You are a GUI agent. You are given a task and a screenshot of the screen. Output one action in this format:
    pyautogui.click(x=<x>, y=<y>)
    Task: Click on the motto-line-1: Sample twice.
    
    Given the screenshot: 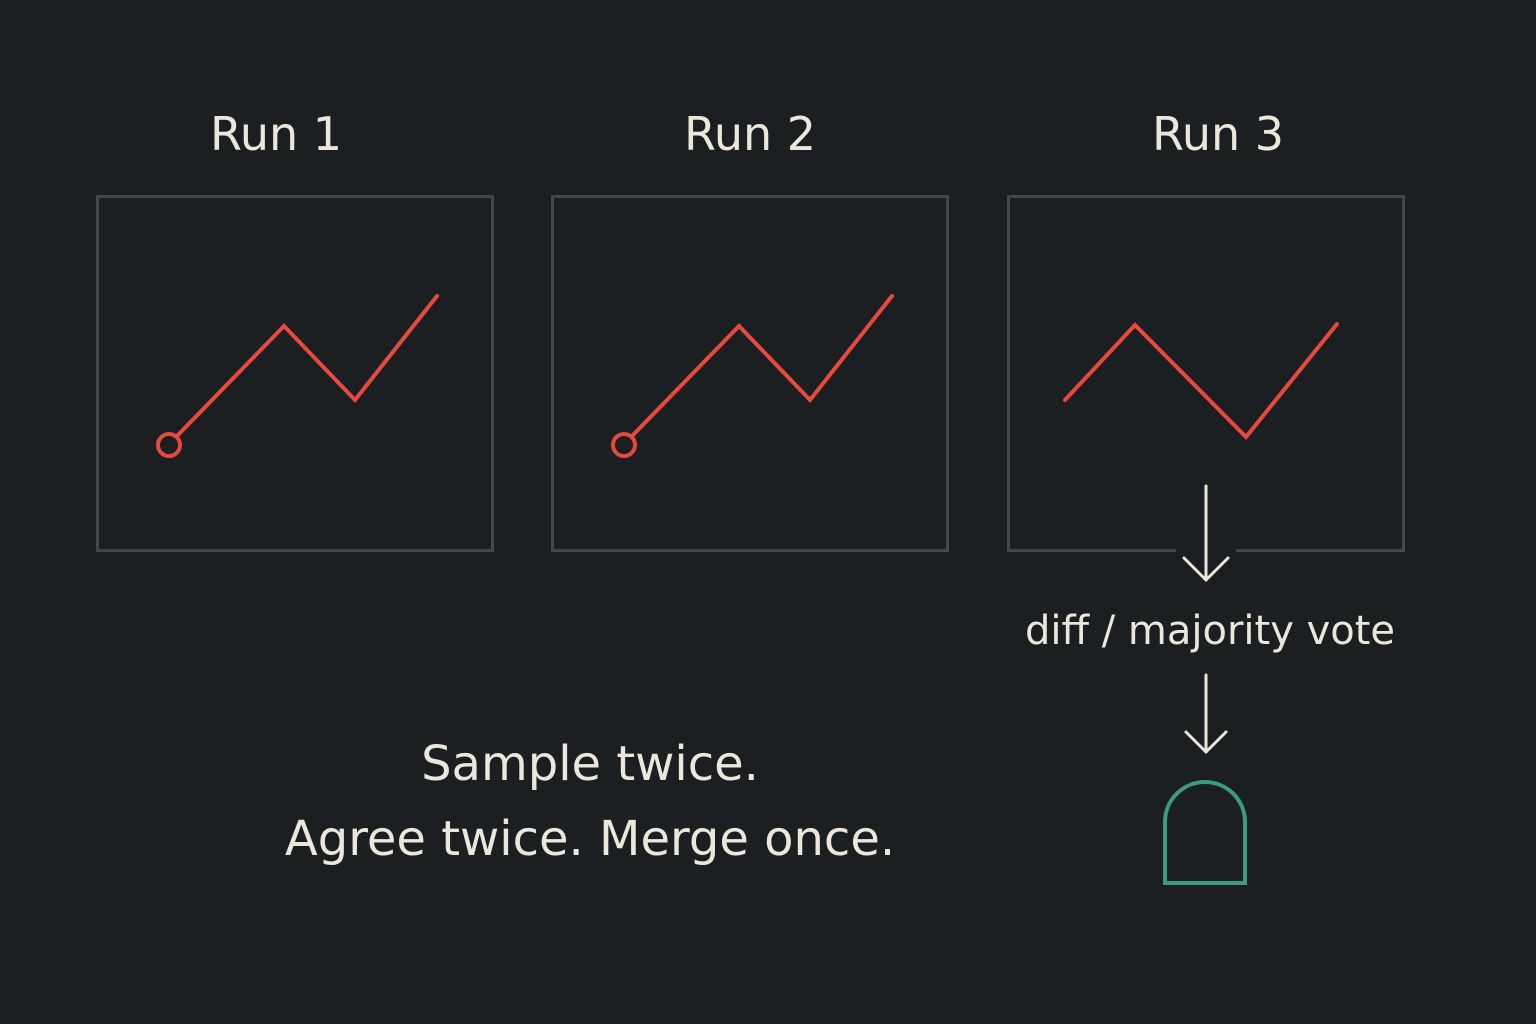 What is the action you would take?
    pyautogui.click(x=590, y=764)
    